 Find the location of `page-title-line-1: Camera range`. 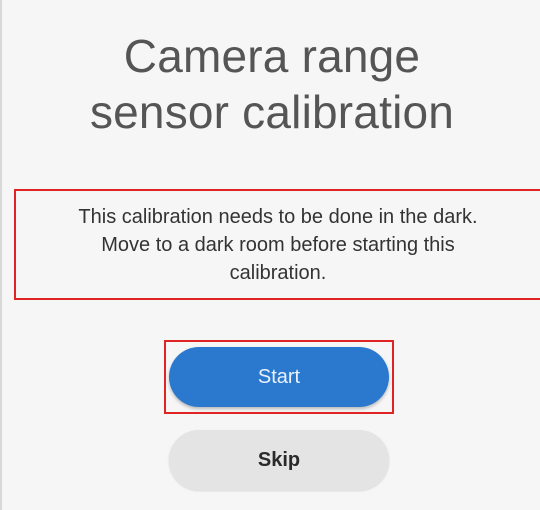

page-title-line-1: Camera range is located at coordinates (272, 56).